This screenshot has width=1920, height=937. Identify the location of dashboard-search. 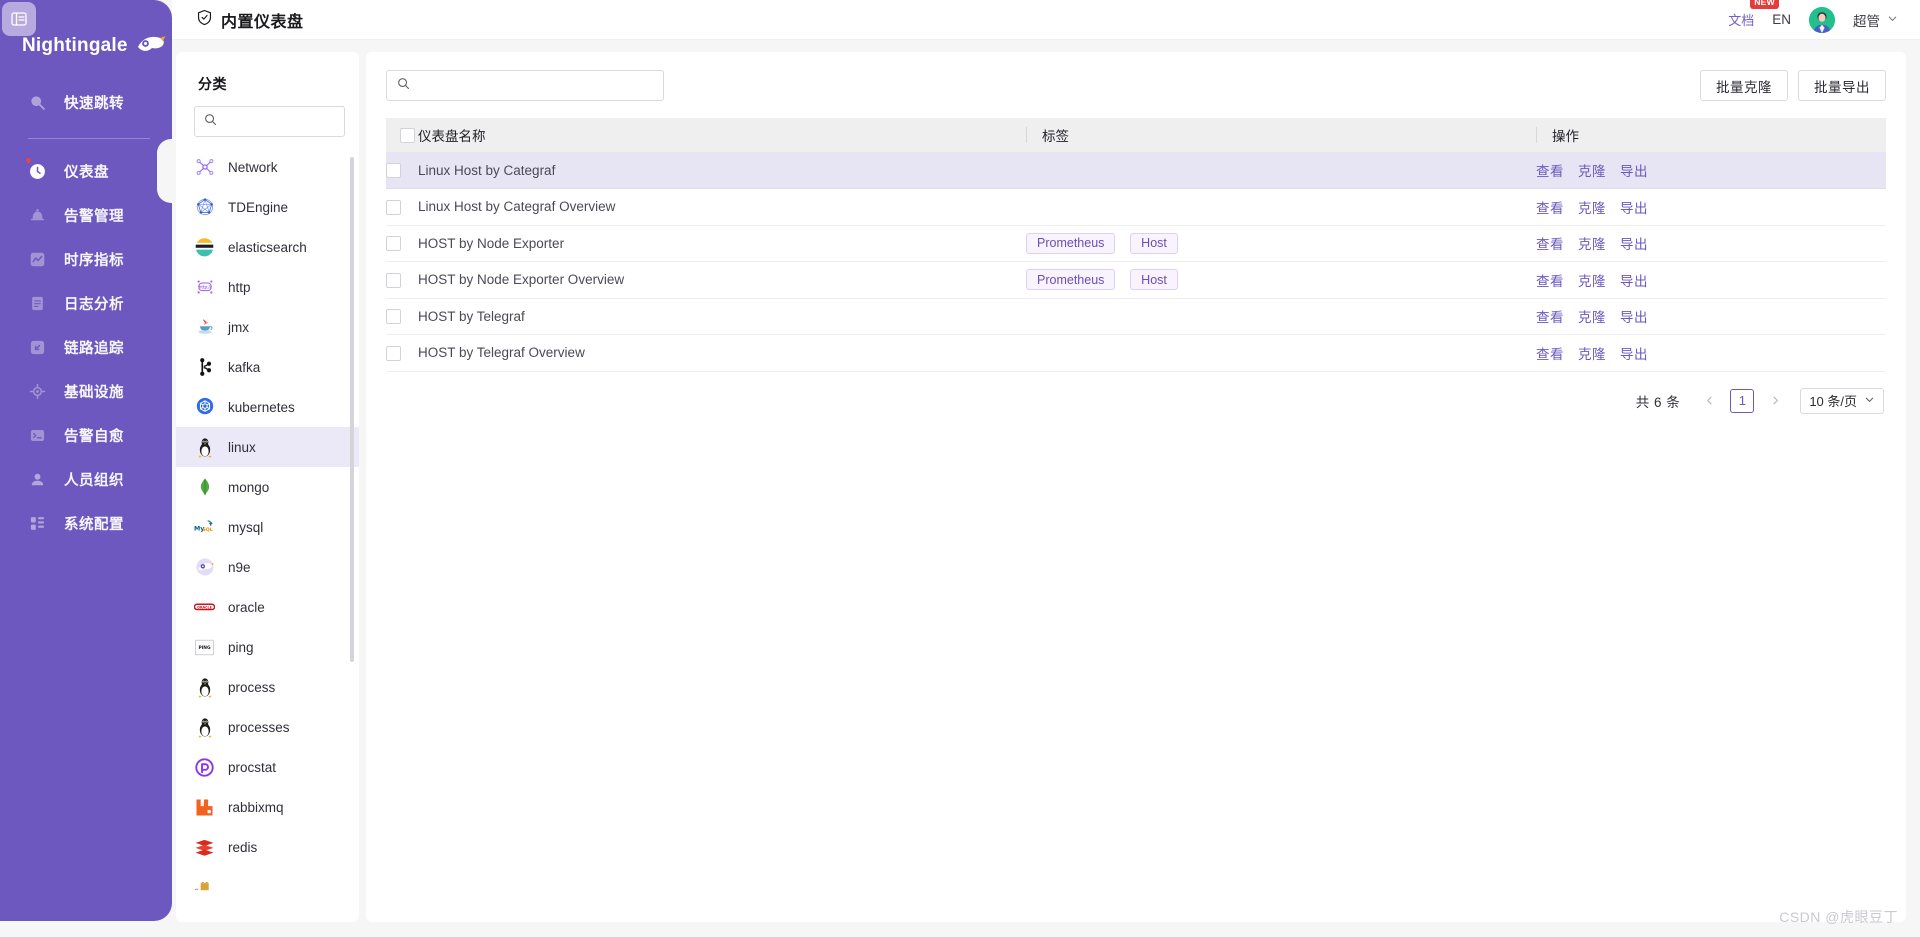
(525, 85).